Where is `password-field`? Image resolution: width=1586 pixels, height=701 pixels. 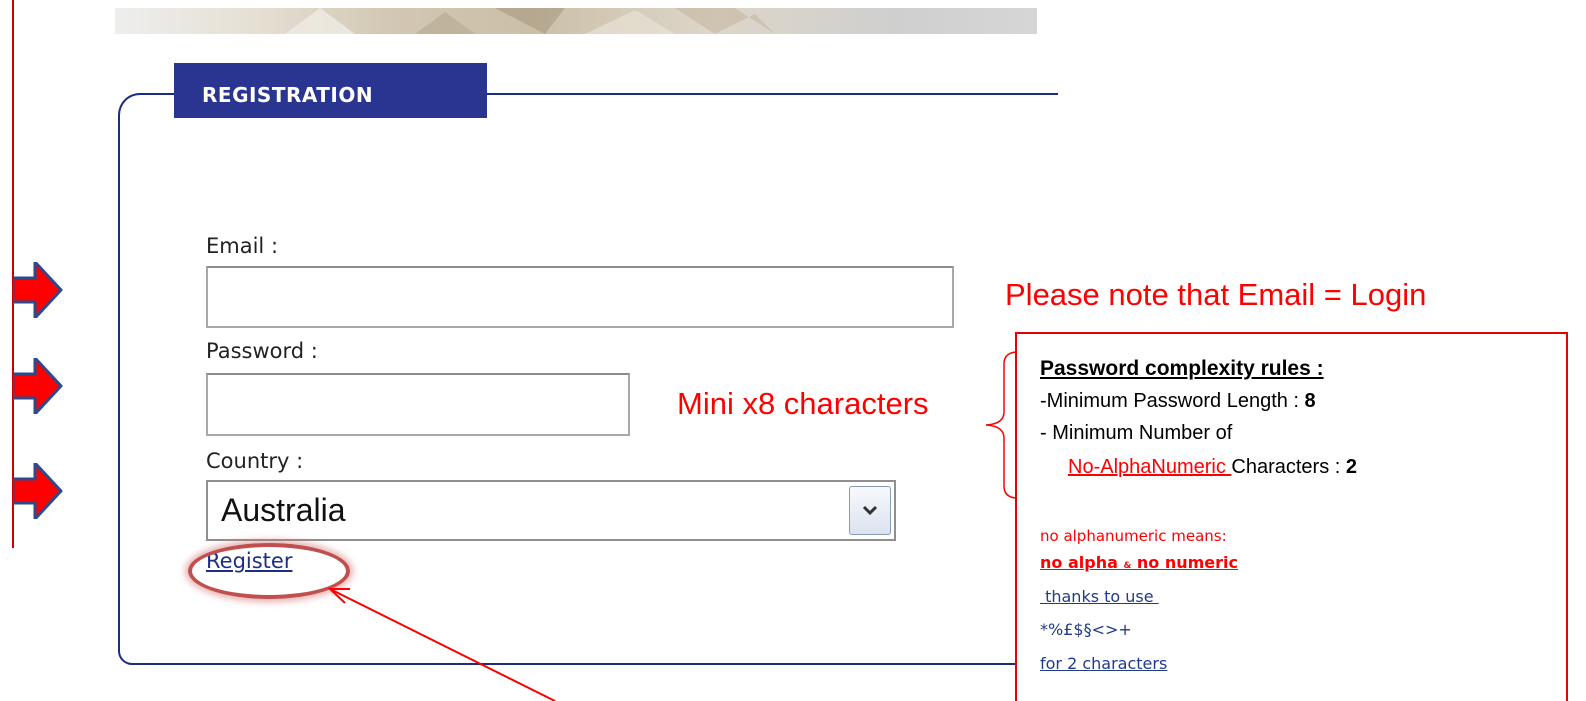 password-field is located at coordinates (418, 404).